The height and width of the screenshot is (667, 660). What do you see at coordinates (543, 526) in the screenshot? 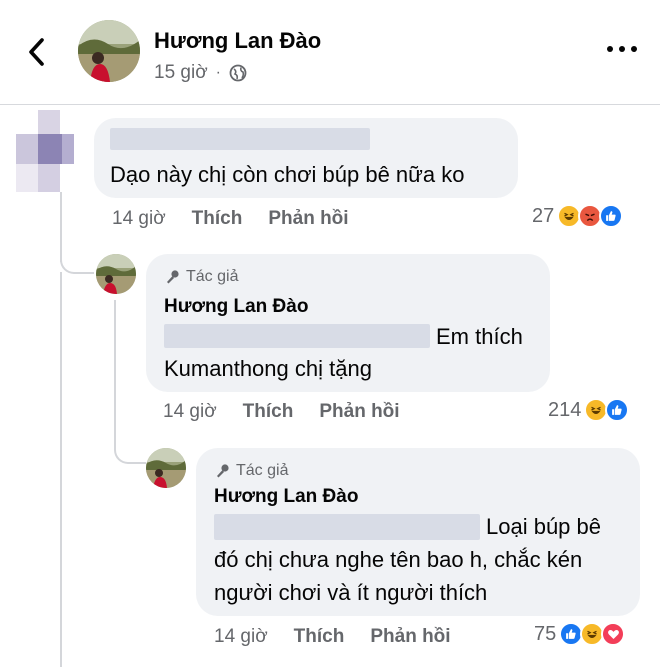
I see `reply-text-line1: Loại búp bê` at bounding box center [543, 526].